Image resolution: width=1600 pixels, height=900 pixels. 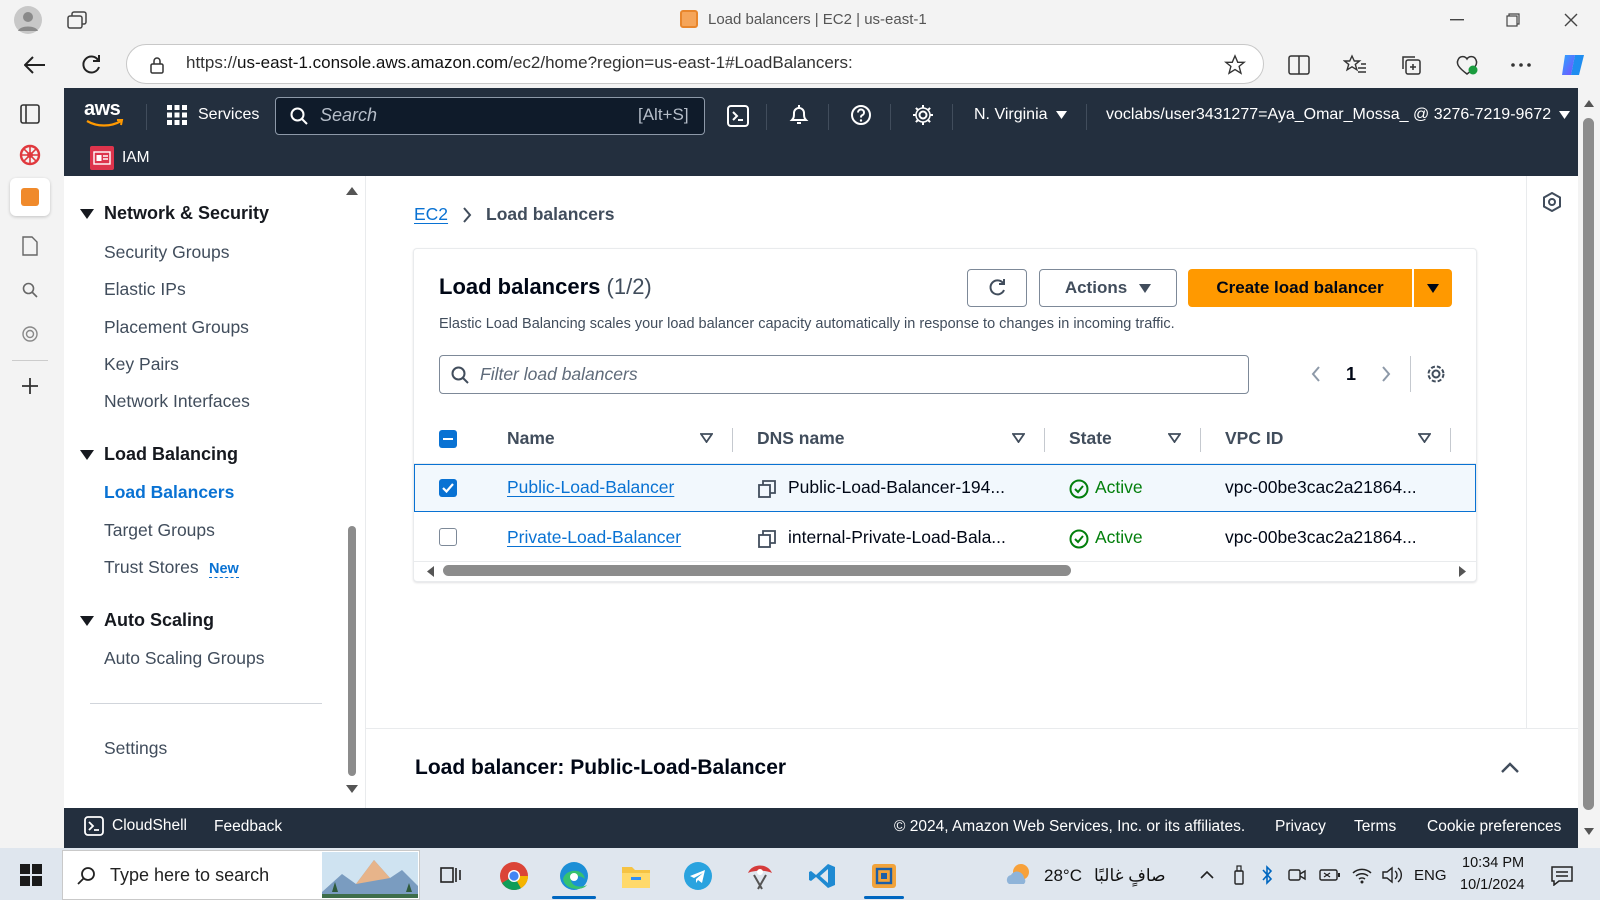 What do you see at coordinates (822, 876) in the screenshot?
I see `vscode-icon` at bounding box center [822, 876].